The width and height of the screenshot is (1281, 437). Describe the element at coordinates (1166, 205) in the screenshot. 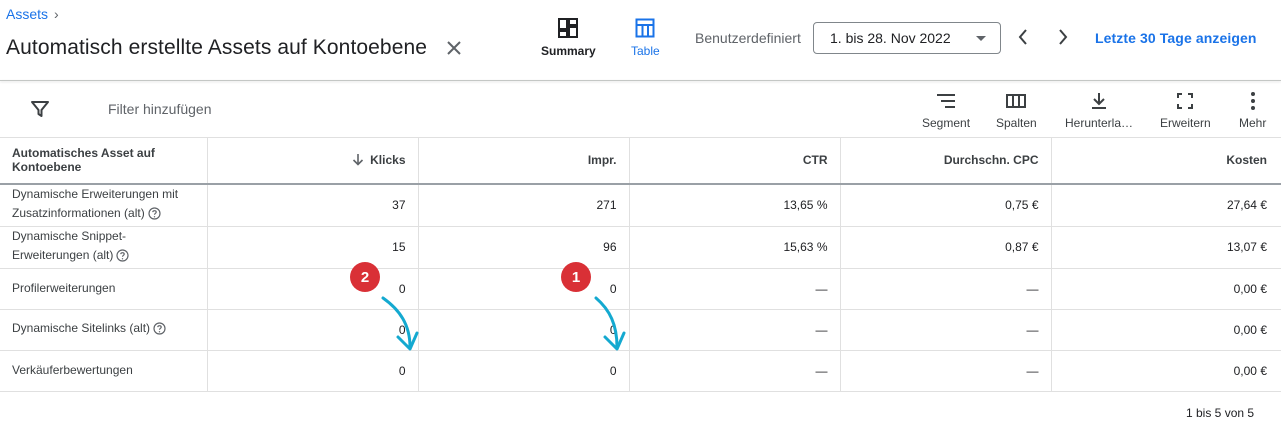

I see `cell-cost: 27,64 €` at that location.